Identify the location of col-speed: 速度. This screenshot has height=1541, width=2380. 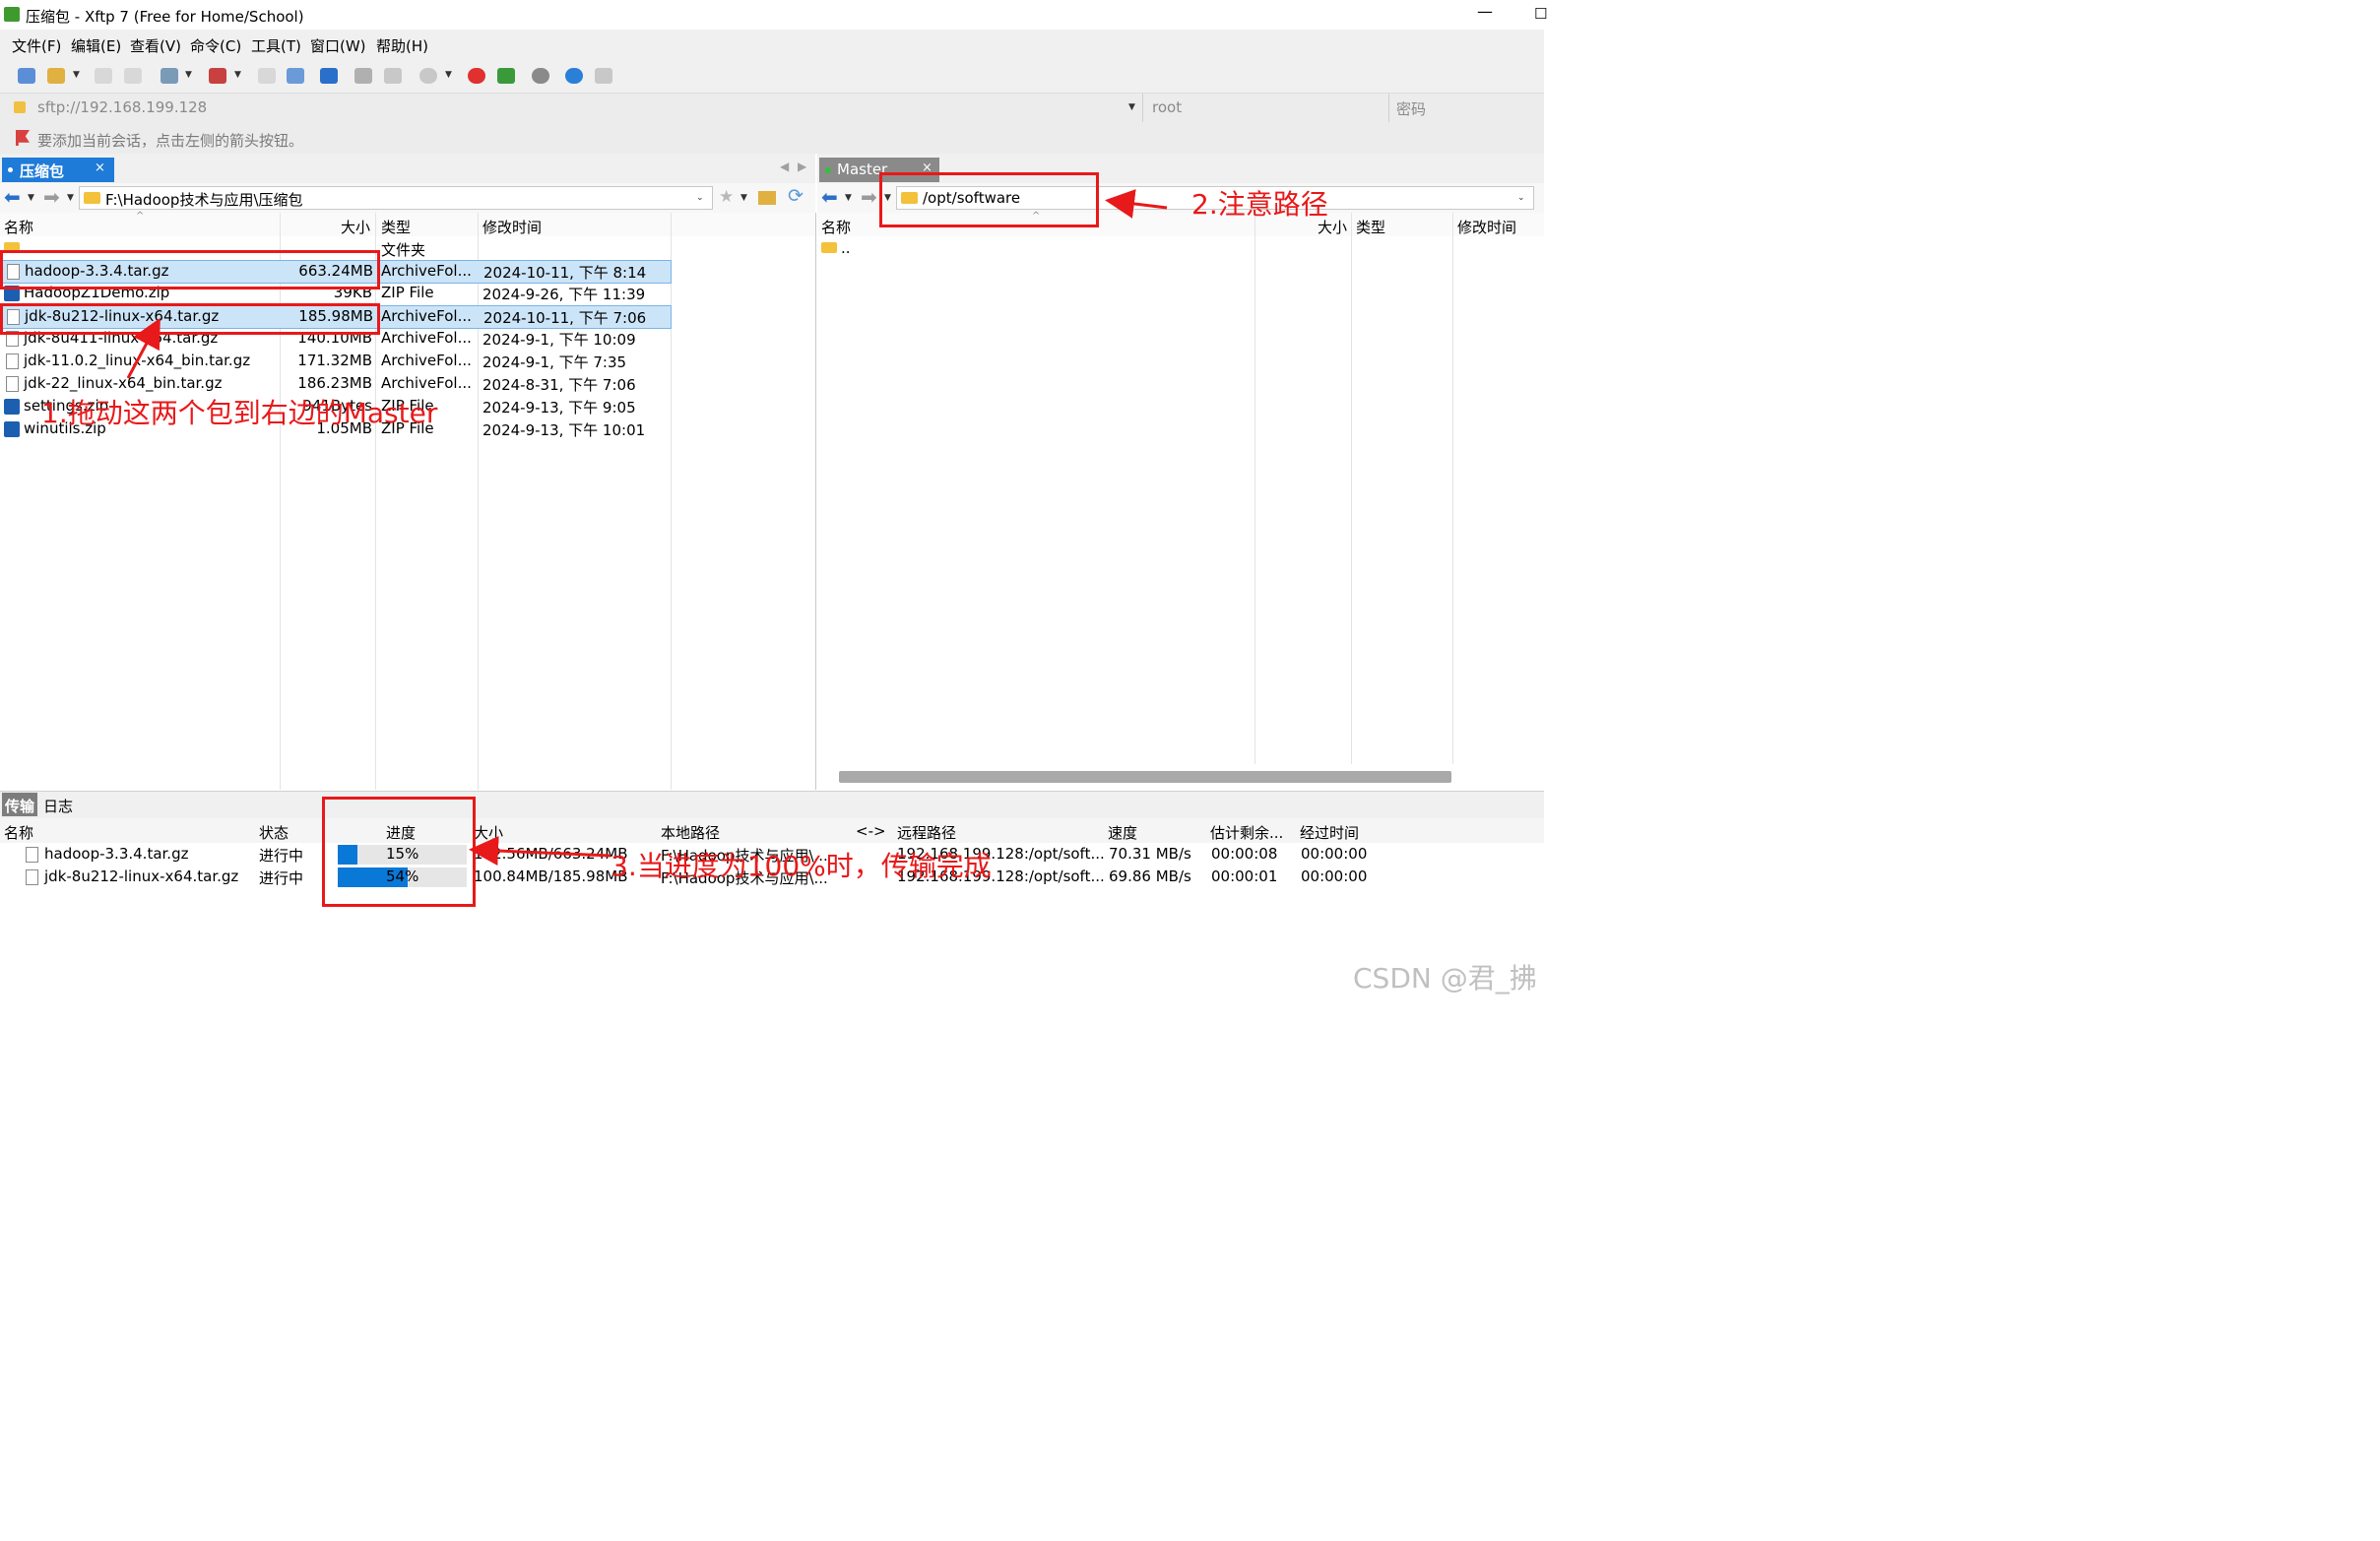
(1122, 832).